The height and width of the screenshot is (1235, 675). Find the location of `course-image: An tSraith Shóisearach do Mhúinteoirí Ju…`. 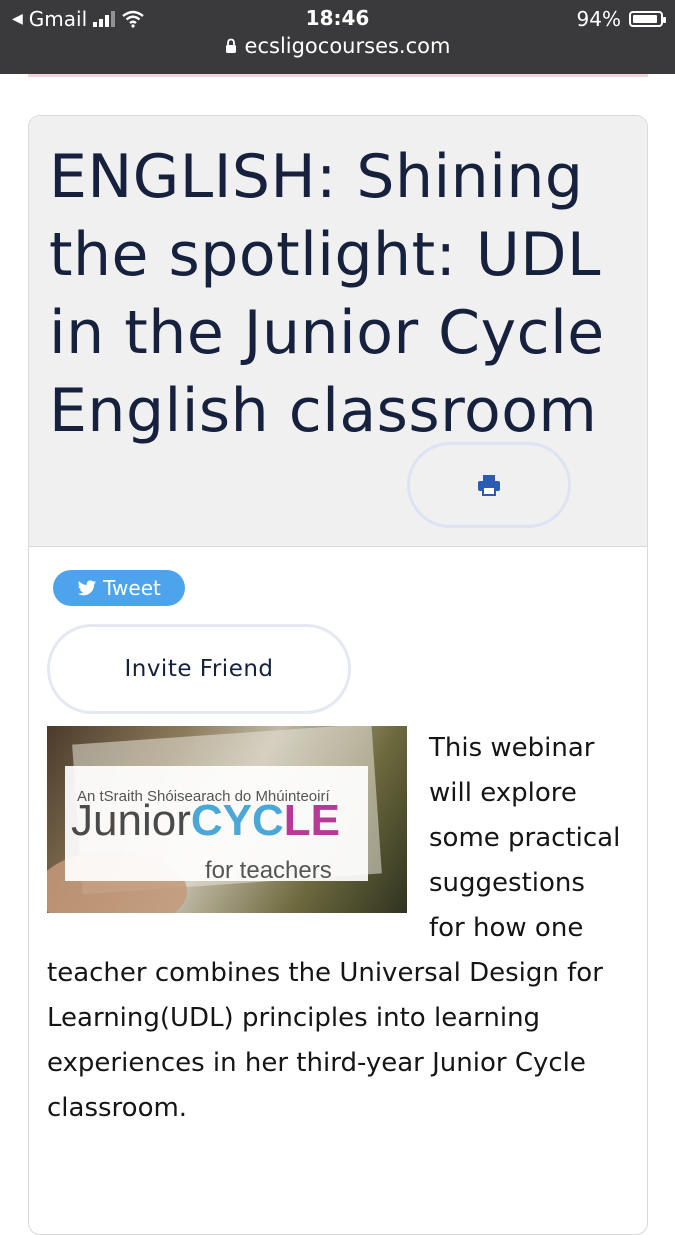

course-image: An tSraith Shóisearach do Mhúinteoirí Ju… is located at coordinates (227, 819).